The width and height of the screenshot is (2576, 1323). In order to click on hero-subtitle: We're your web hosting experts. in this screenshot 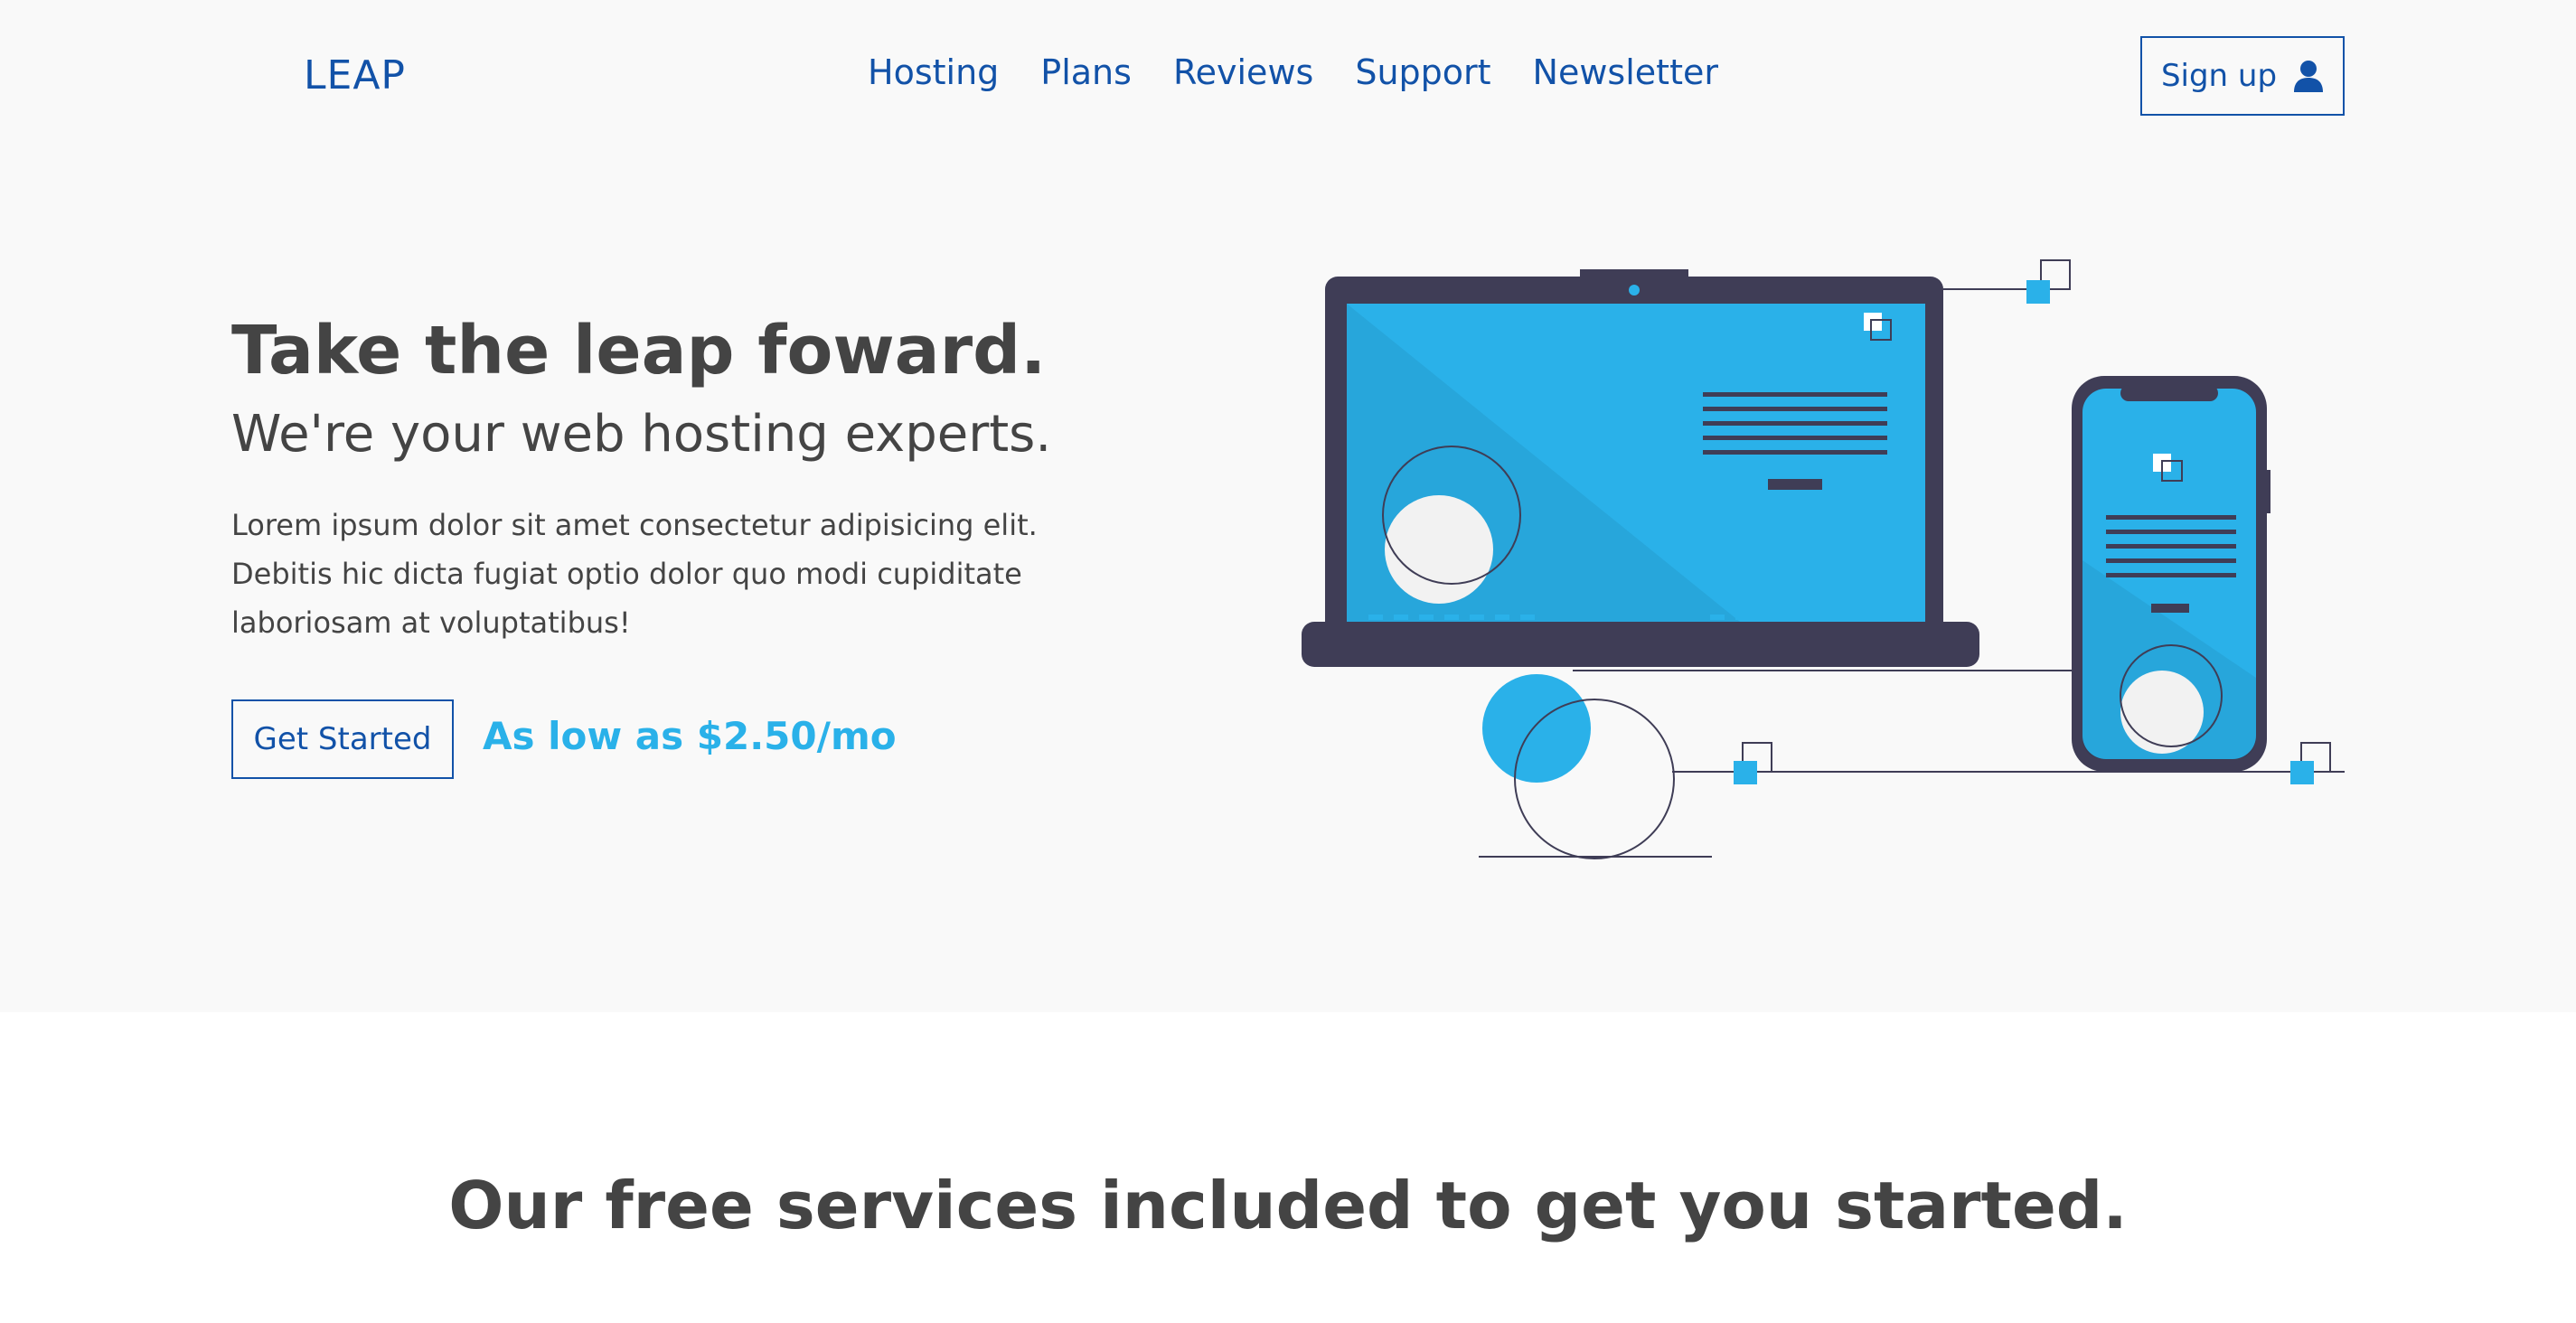, I will do `click(641, 434)`.